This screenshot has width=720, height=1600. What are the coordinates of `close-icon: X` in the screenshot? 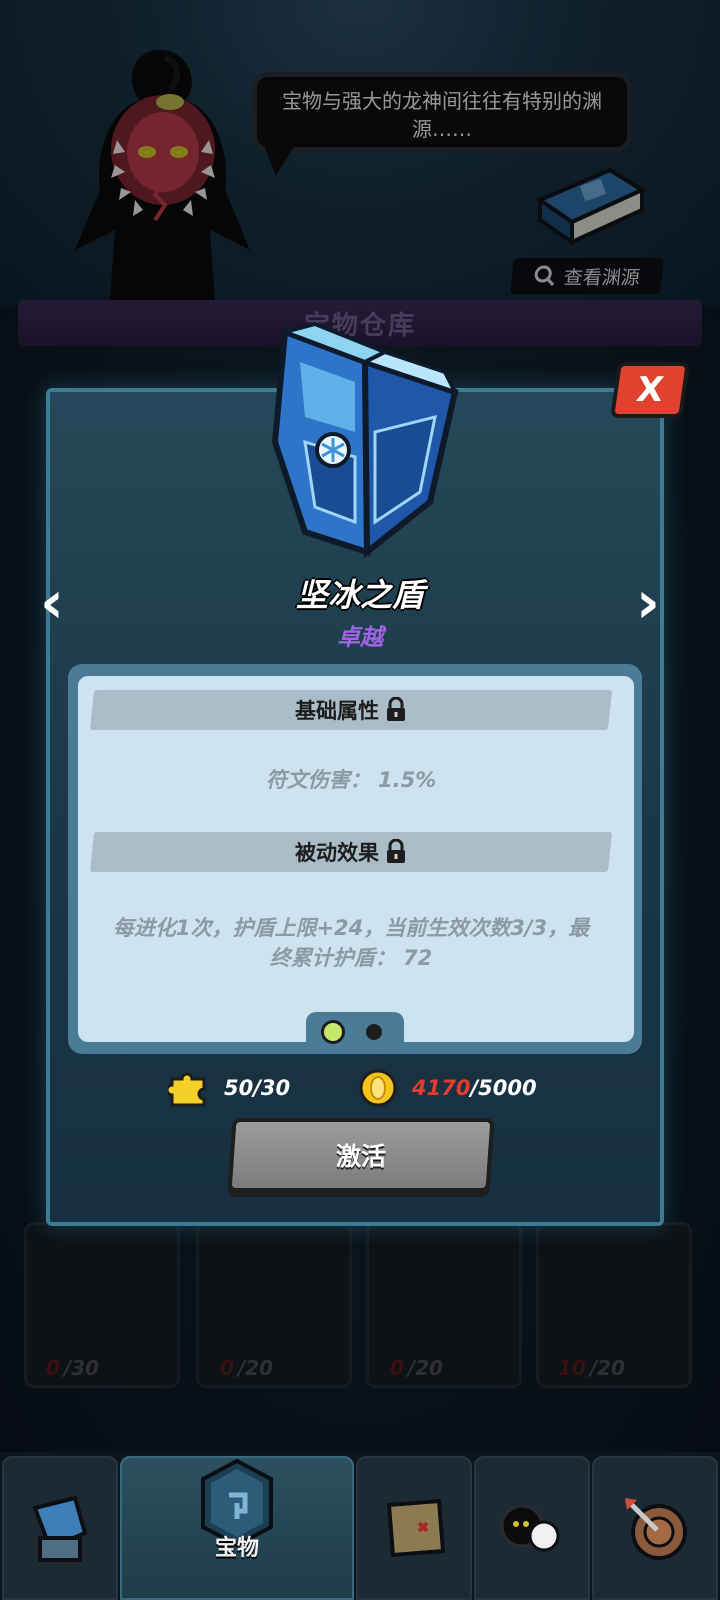 It's located at (650, 390).